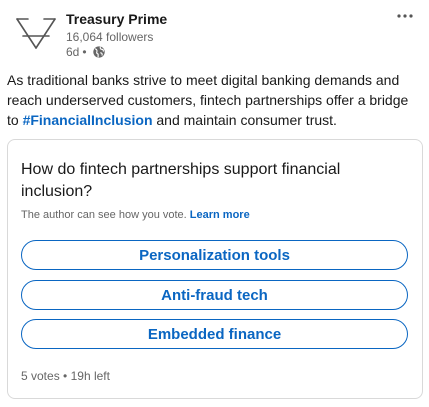 The image size is (429, 407). Describe the element at coordinates (104, 215) in the screenshot. I see `poll-note-text: The author can see how you vote.` at that location.